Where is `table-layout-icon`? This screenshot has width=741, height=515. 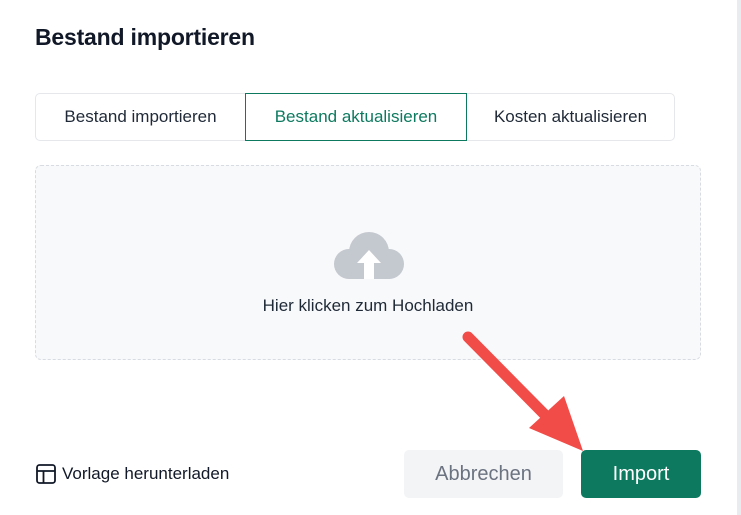 table-layout-icon is located at coordinates (46, 474).